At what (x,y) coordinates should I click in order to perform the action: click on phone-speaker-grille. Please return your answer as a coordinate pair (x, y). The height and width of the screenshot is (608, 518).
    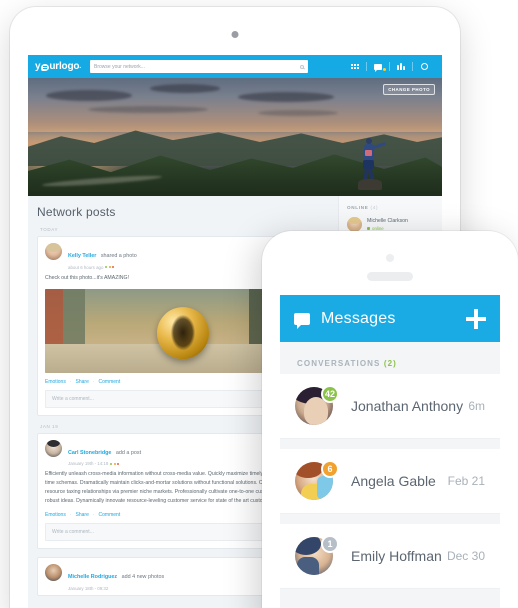
    Looking at the image, I should click on (390, 276).